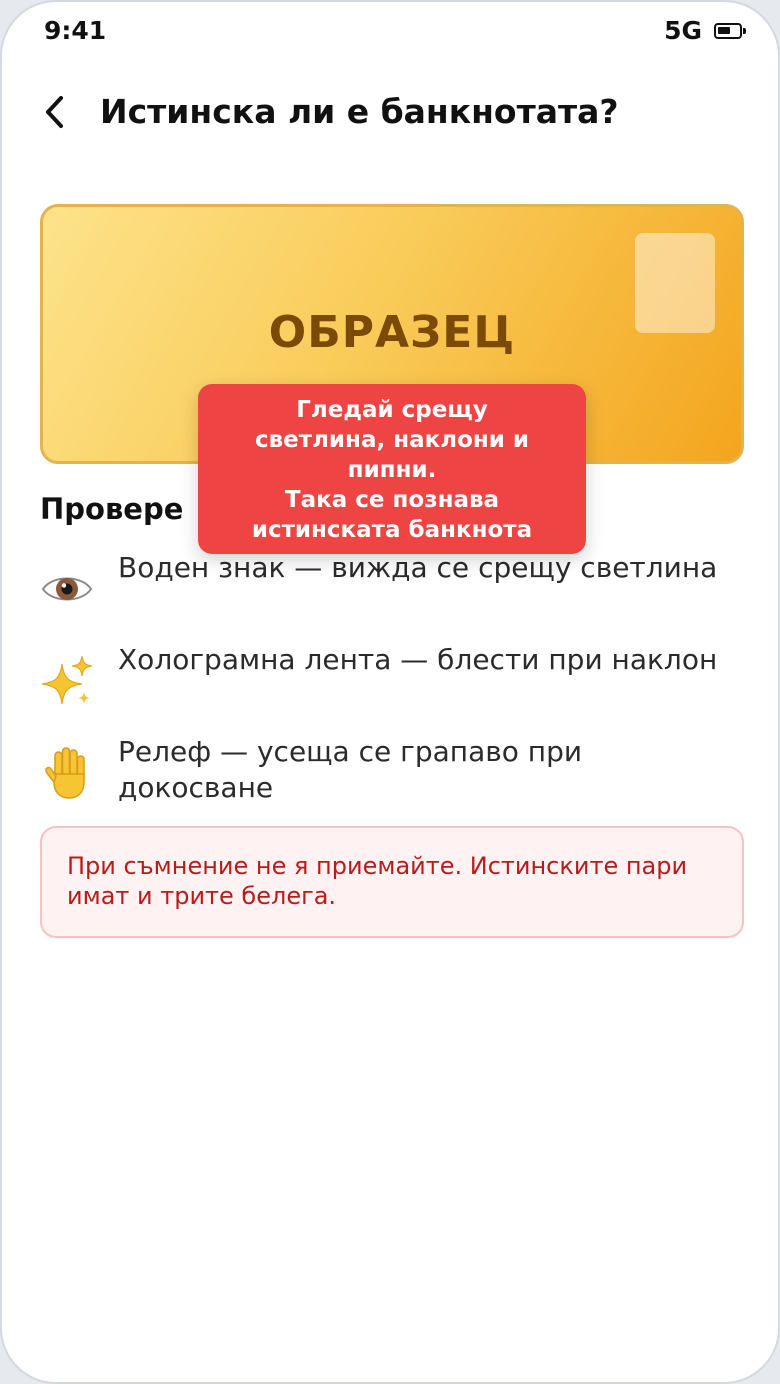 The width and height of the screenshot is (780, 1384). Describe the element at coordinates (418, 659) in the screenshot. I see `check-text: Холограмна лента — блести при наклон` at that location.